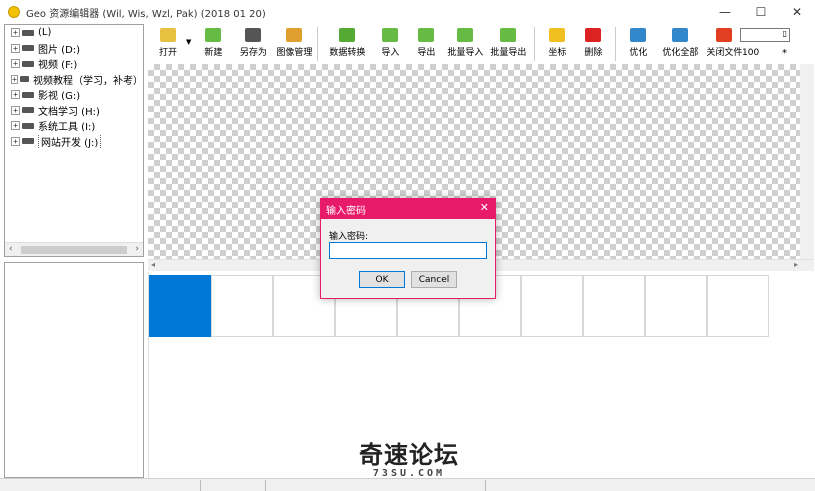 The height and width of the screenshot is (491, 815). I want to click on tree-item-label: 视频教程（学习，补考）, so click(88, 81).